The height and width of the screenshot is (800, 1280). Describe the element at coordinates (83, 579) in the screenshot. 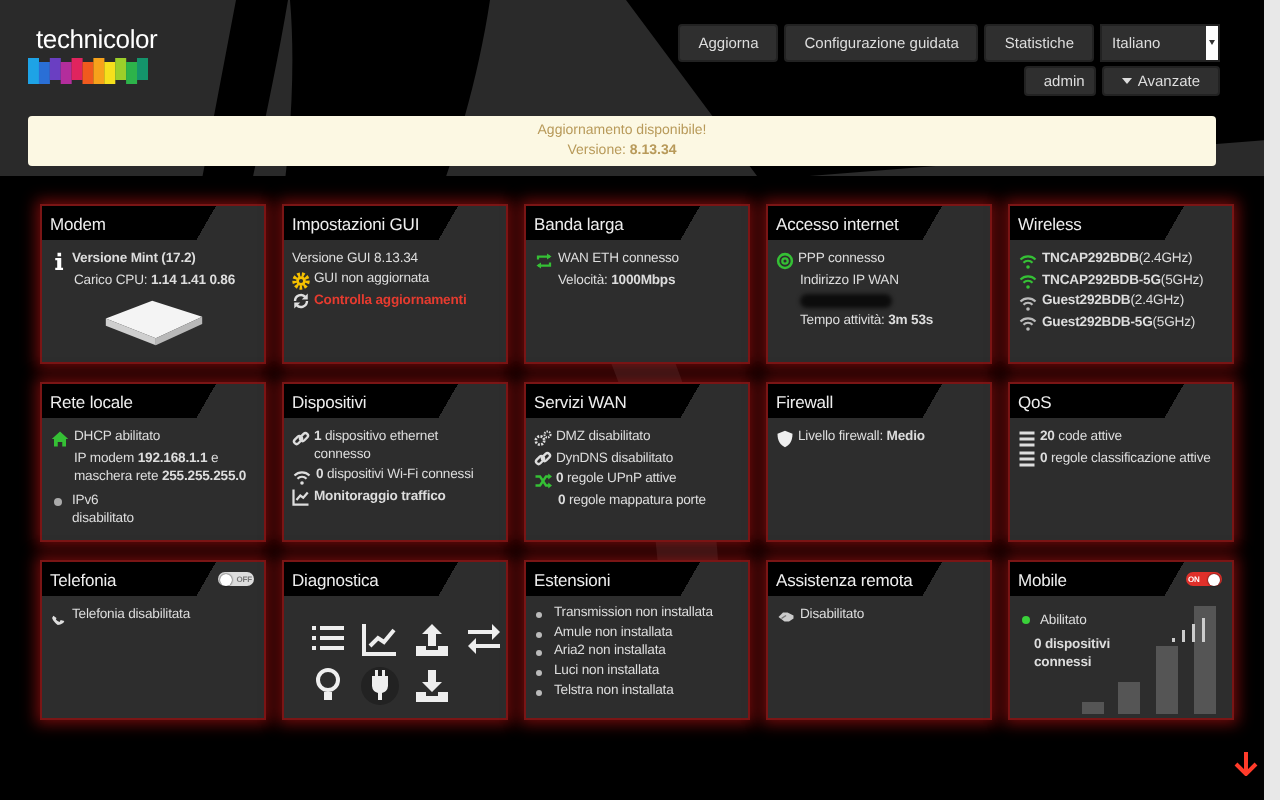

I see `card-title: Telefonia` at that location.